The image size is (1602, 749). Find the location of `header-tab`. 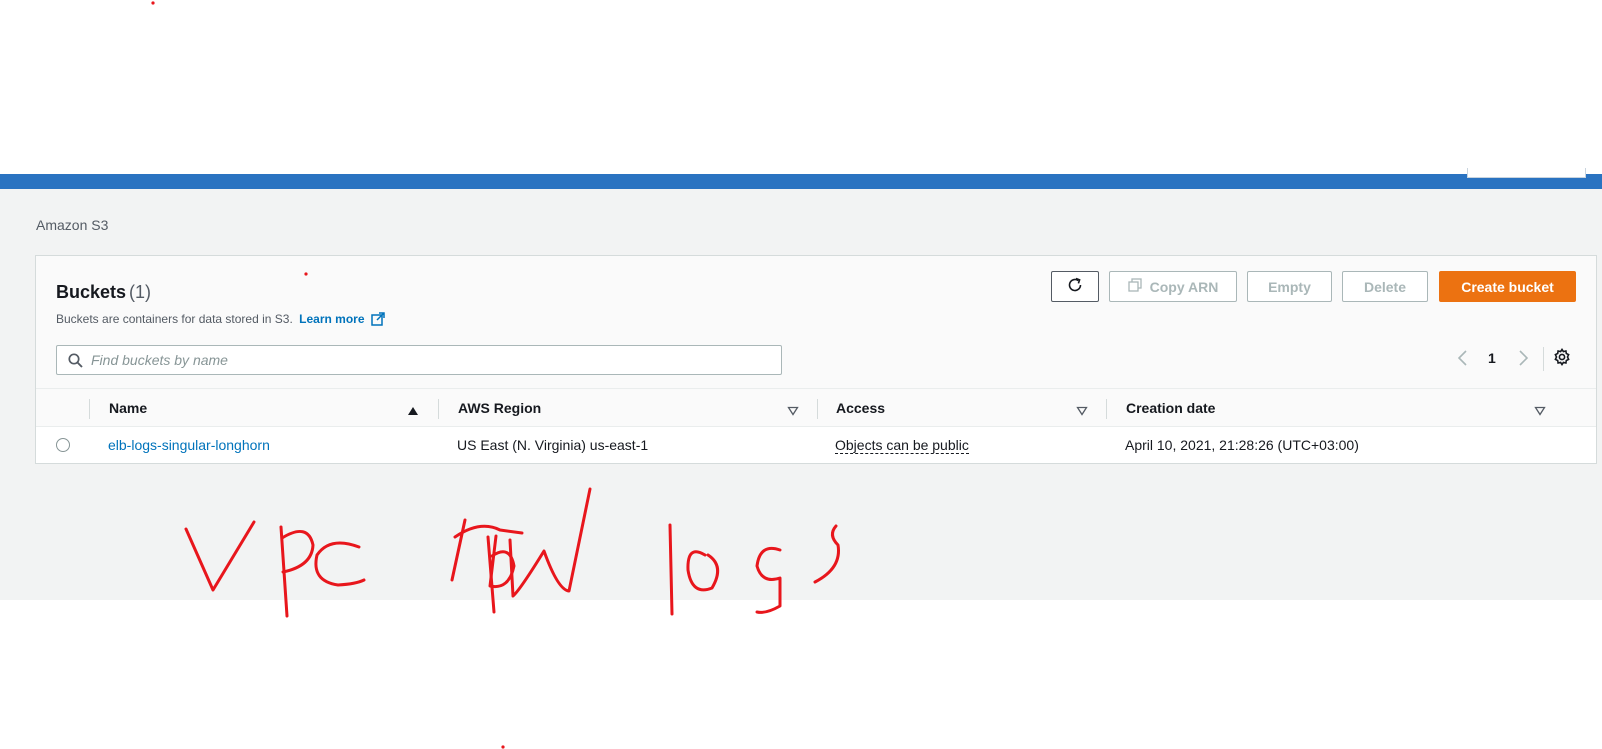

header-tab is located at coordinates (1526, 173).